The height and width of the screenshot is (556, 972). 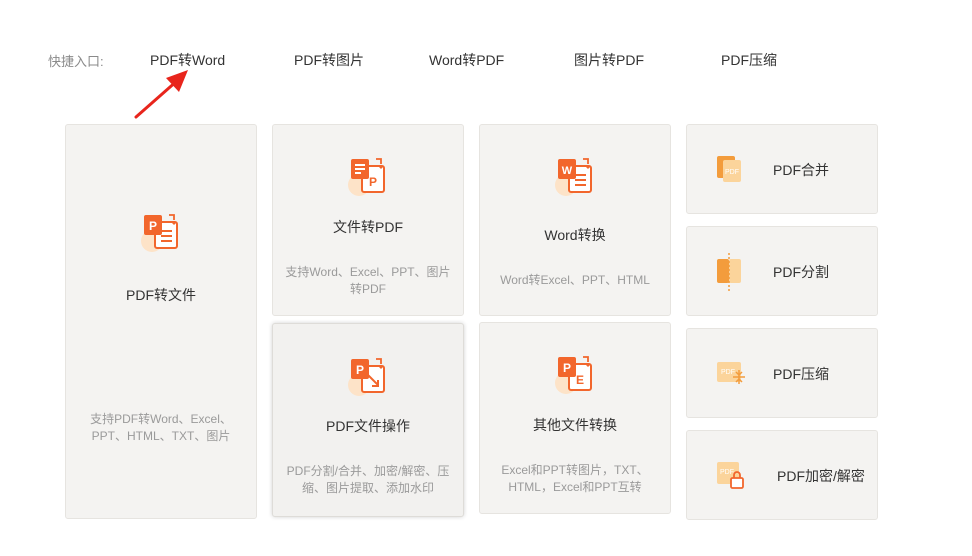 What do you see at coordinates (368, 227) in the screenshot?
I see `card-title: 文件转PDF` at bounding box center [368, 227].